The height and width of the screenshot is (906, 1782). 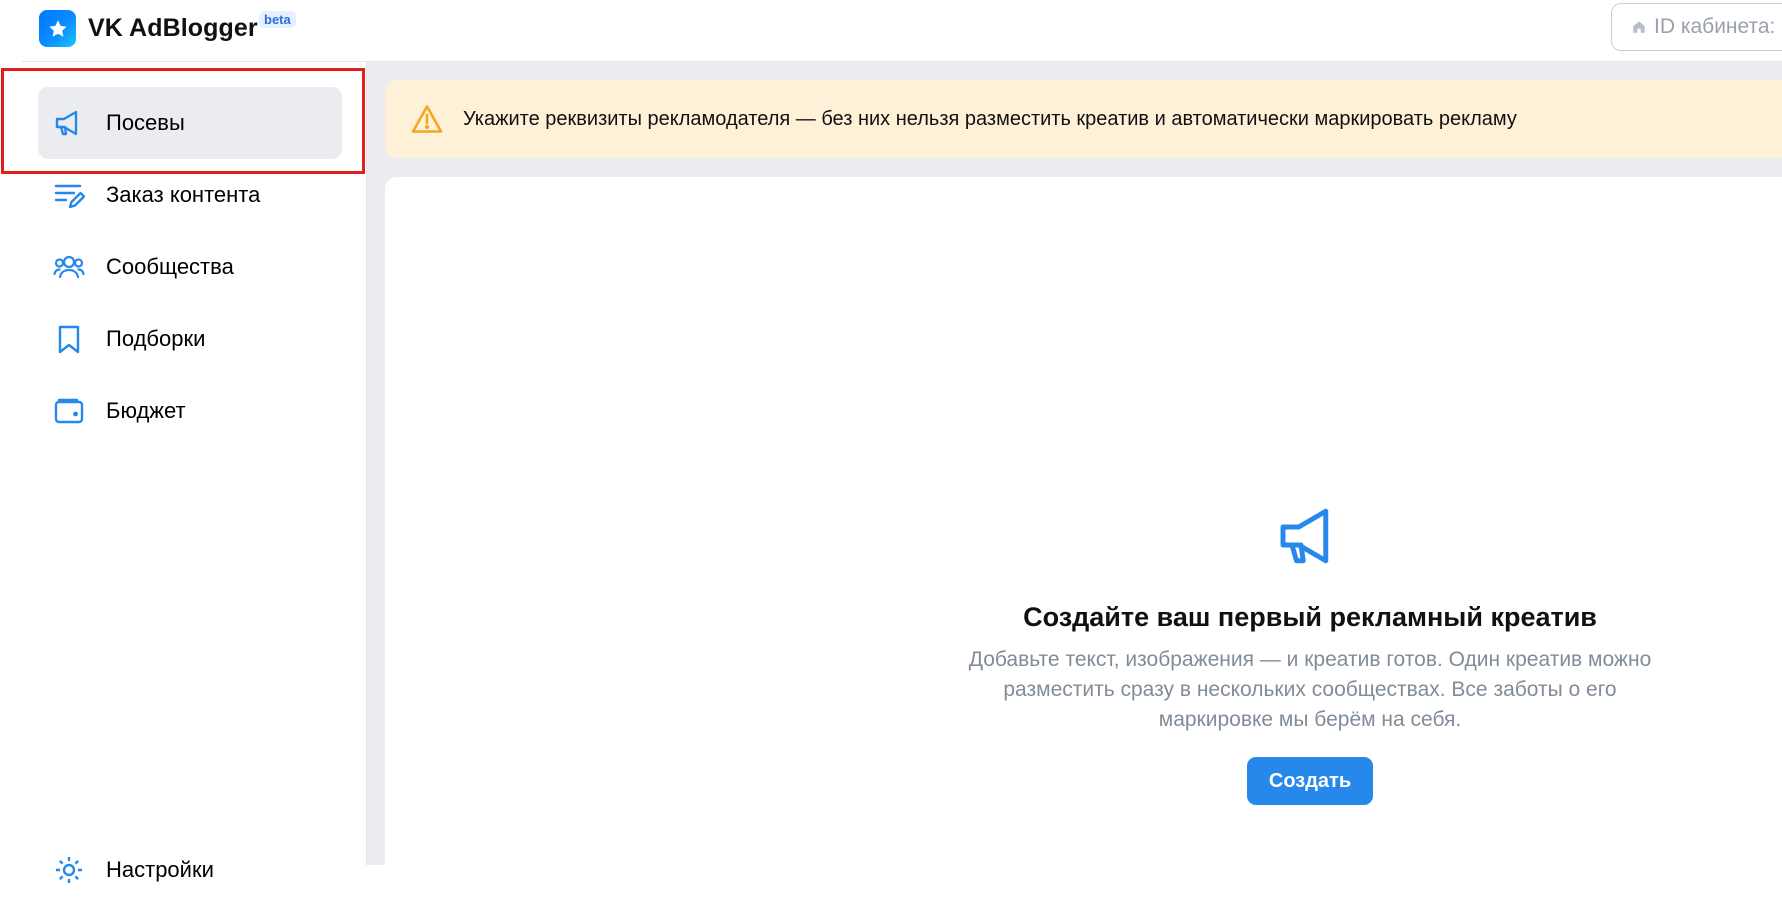 What do you see at coordinates (146, 410) in the screenshot?
I see `sidebar-item-label: Бюджет` at bounding box center [146, 410].